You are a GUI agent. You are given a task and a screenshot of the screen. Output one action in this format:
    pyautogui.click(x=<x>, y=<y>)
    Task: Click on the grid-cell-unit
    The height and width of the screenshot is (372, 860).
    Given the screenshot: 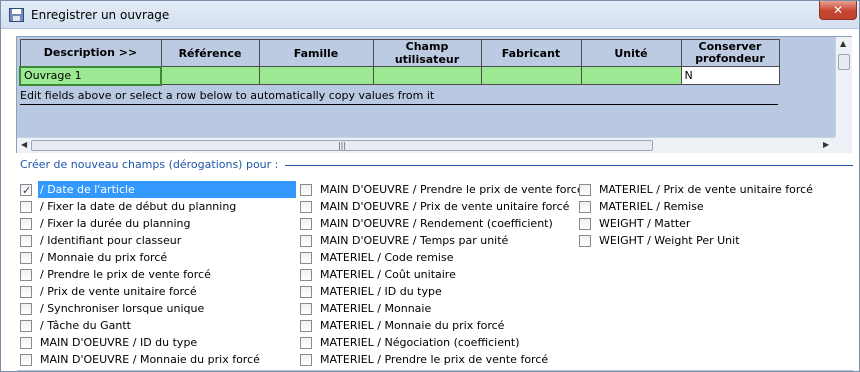 What is the action you would take?
    pyautogui.click(x=631, y=75)
    